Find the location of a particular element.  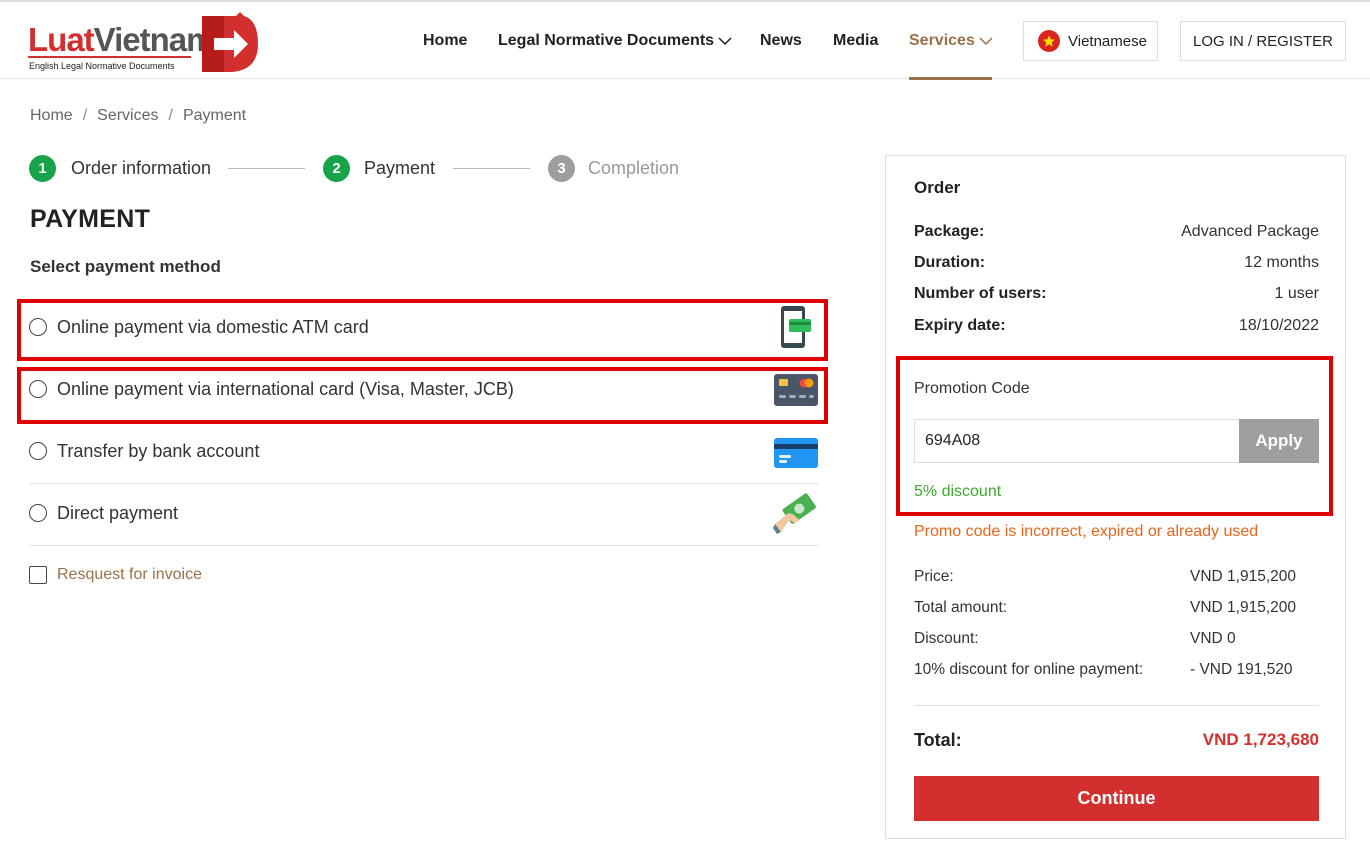

continue-button: Continue is located at coordinates (1116, 798).